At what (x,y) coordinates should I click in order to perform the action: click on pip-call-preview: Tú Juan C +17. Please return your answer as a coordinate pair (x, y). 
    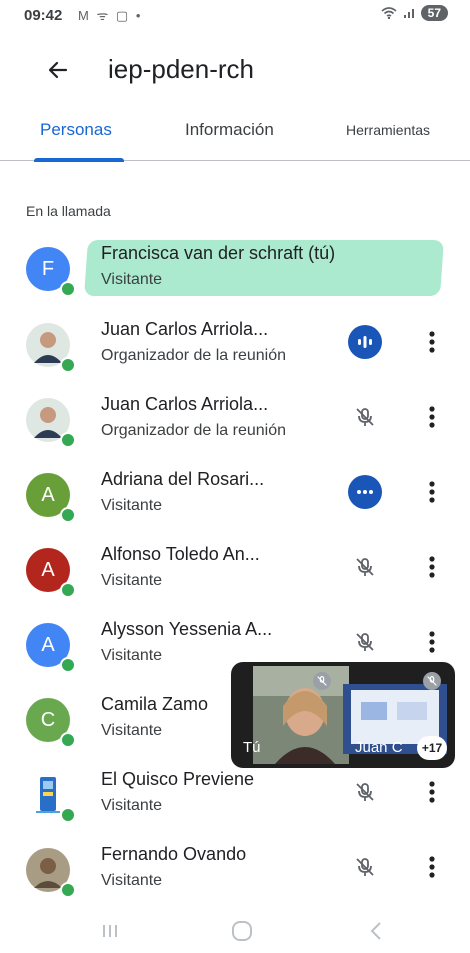
    Looking at the image, I should click on (343, 715).